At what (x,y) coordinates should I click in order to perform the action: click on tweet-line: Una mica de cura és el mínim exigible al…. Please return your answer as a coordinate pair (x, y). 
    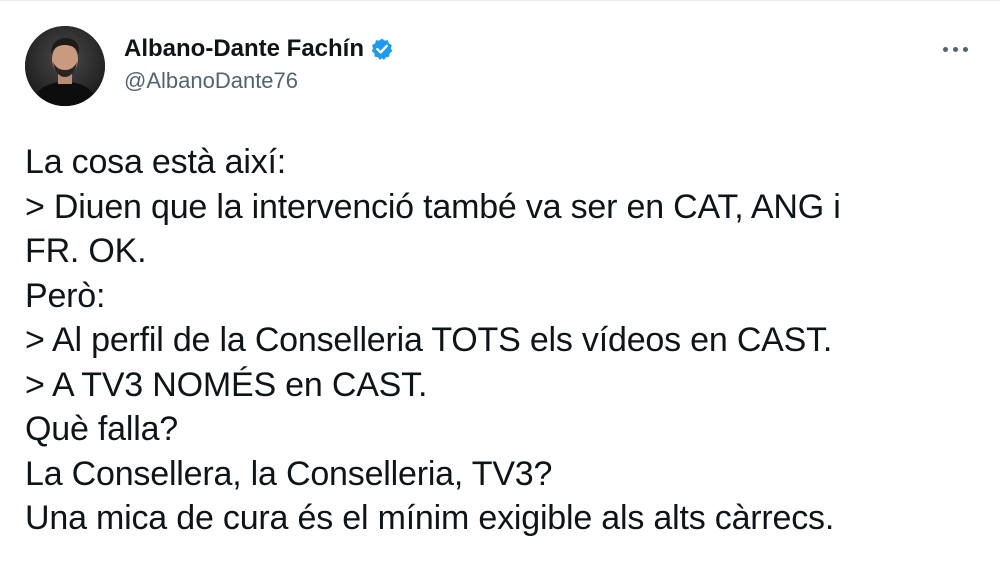
    Looking at the image, I should click on (430, 518).